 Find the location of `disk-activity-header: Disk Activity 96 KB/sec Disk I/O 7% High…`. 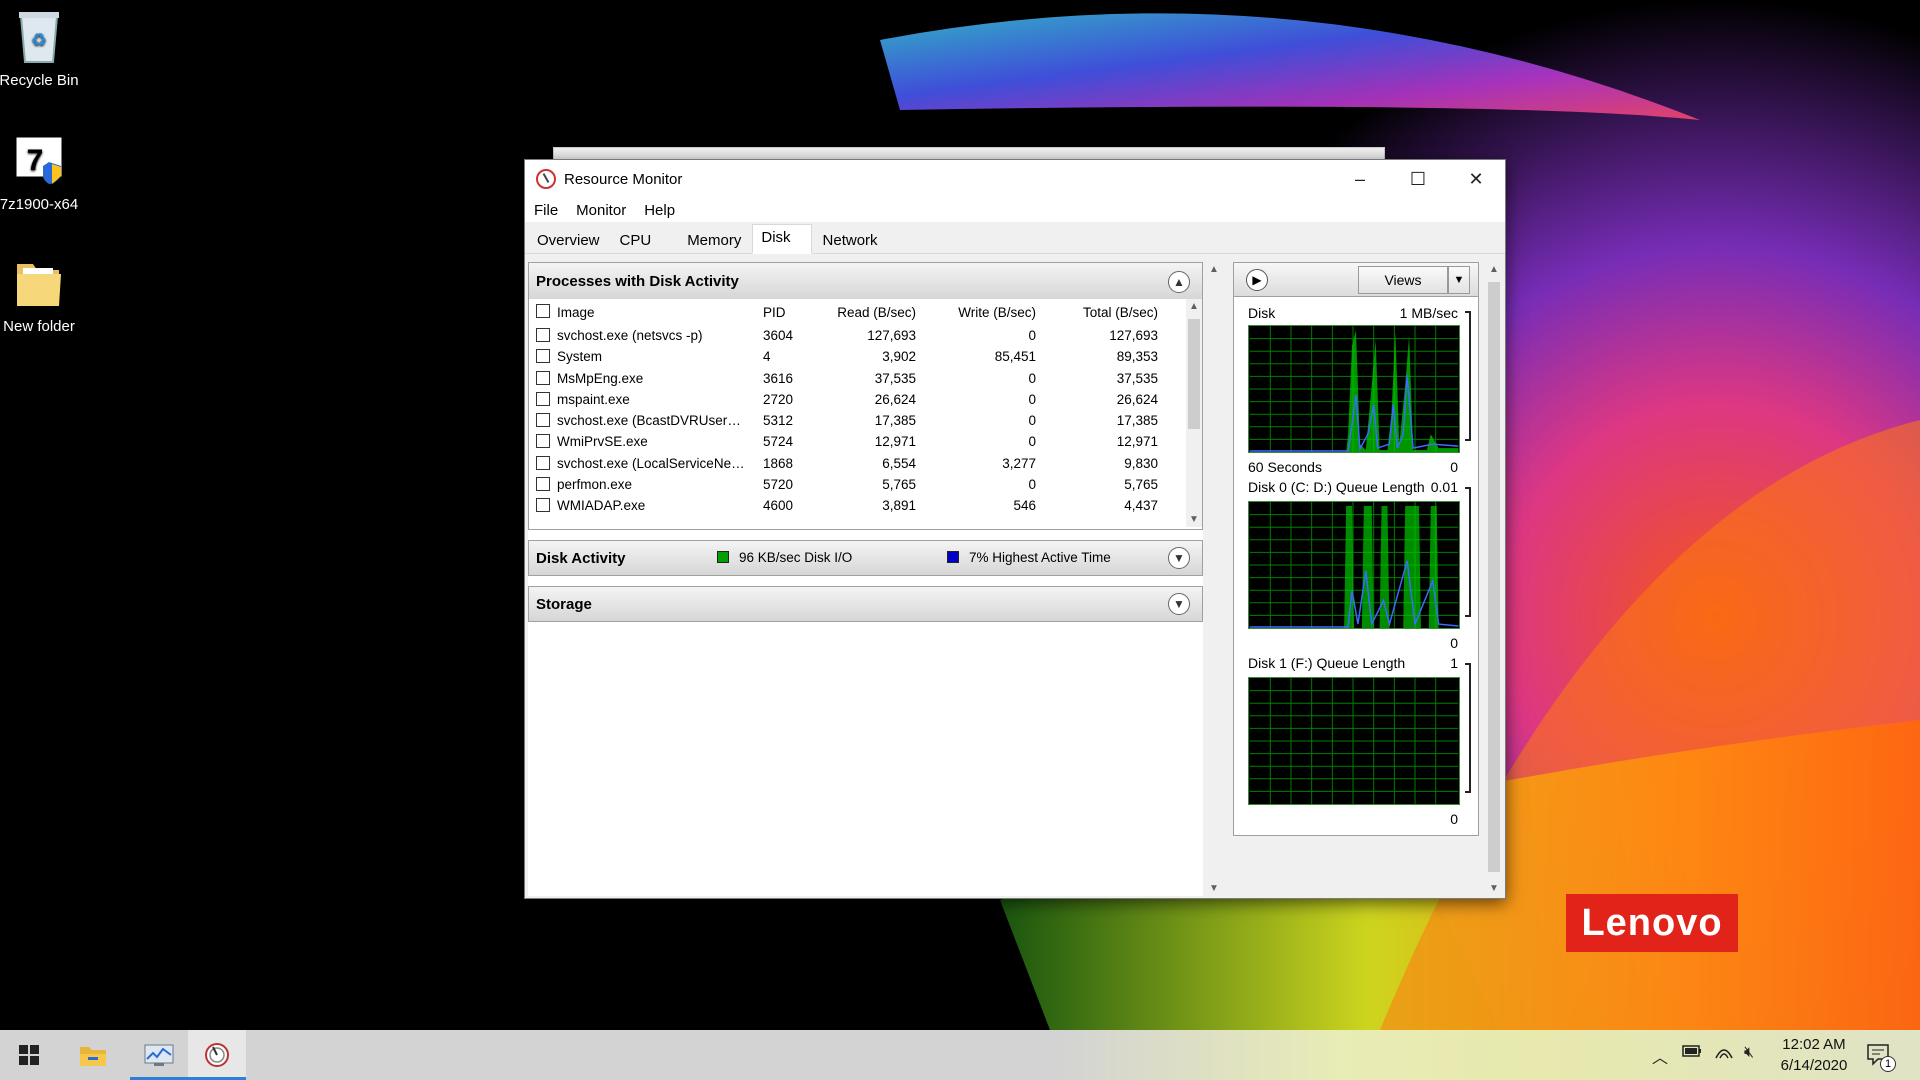

disk-activity-header: Disk Activity 96 KB/sec Disk I/O 7% High… is located at coordinates (865, 558).